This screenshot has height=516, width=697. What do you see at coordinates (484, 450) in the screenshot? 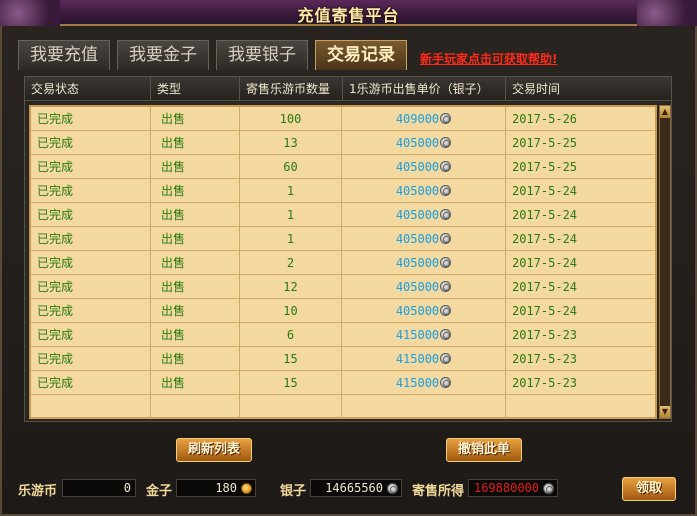
I see `cancel-order-button: 撤销此单` at bounding box center [484, 450].